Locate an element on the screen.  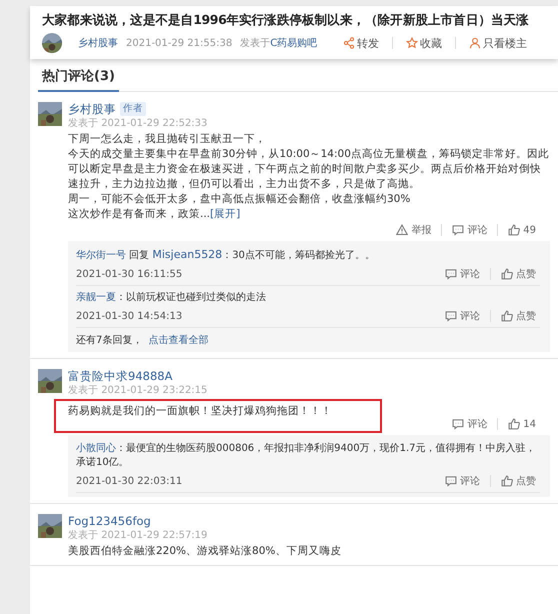
share-icon is located at coordinates (349, 43).